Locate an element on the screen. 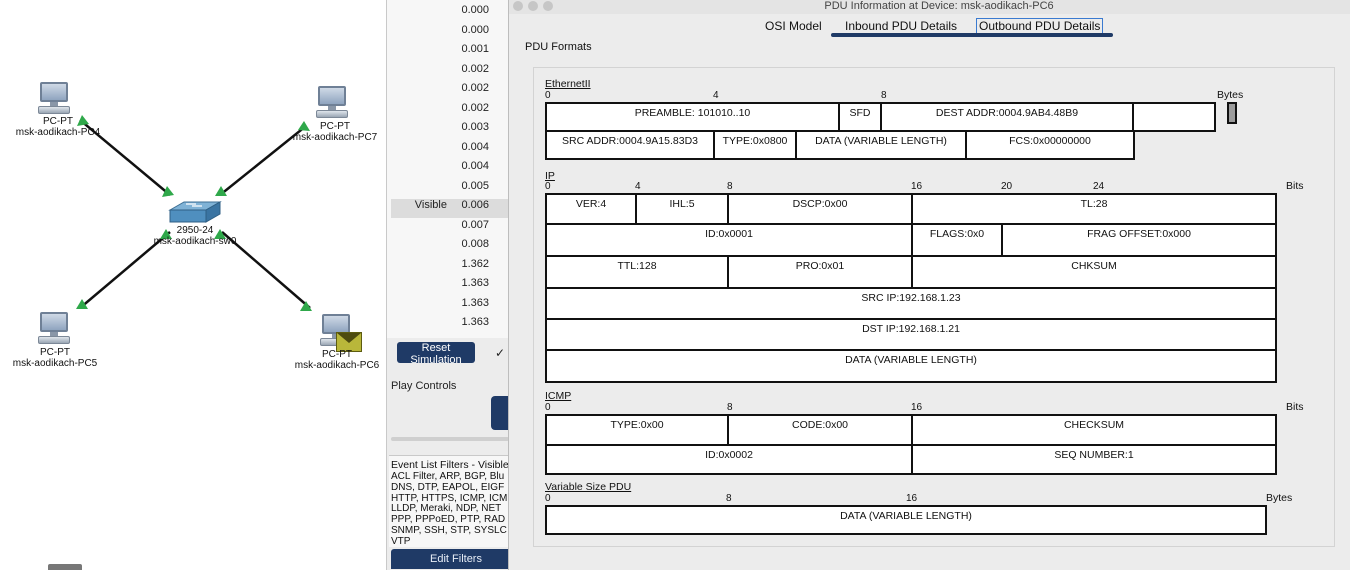 This screenshot has height=570, width=1350. ip-ttl-field: TTL:128 is located at coordinates (637, 272).